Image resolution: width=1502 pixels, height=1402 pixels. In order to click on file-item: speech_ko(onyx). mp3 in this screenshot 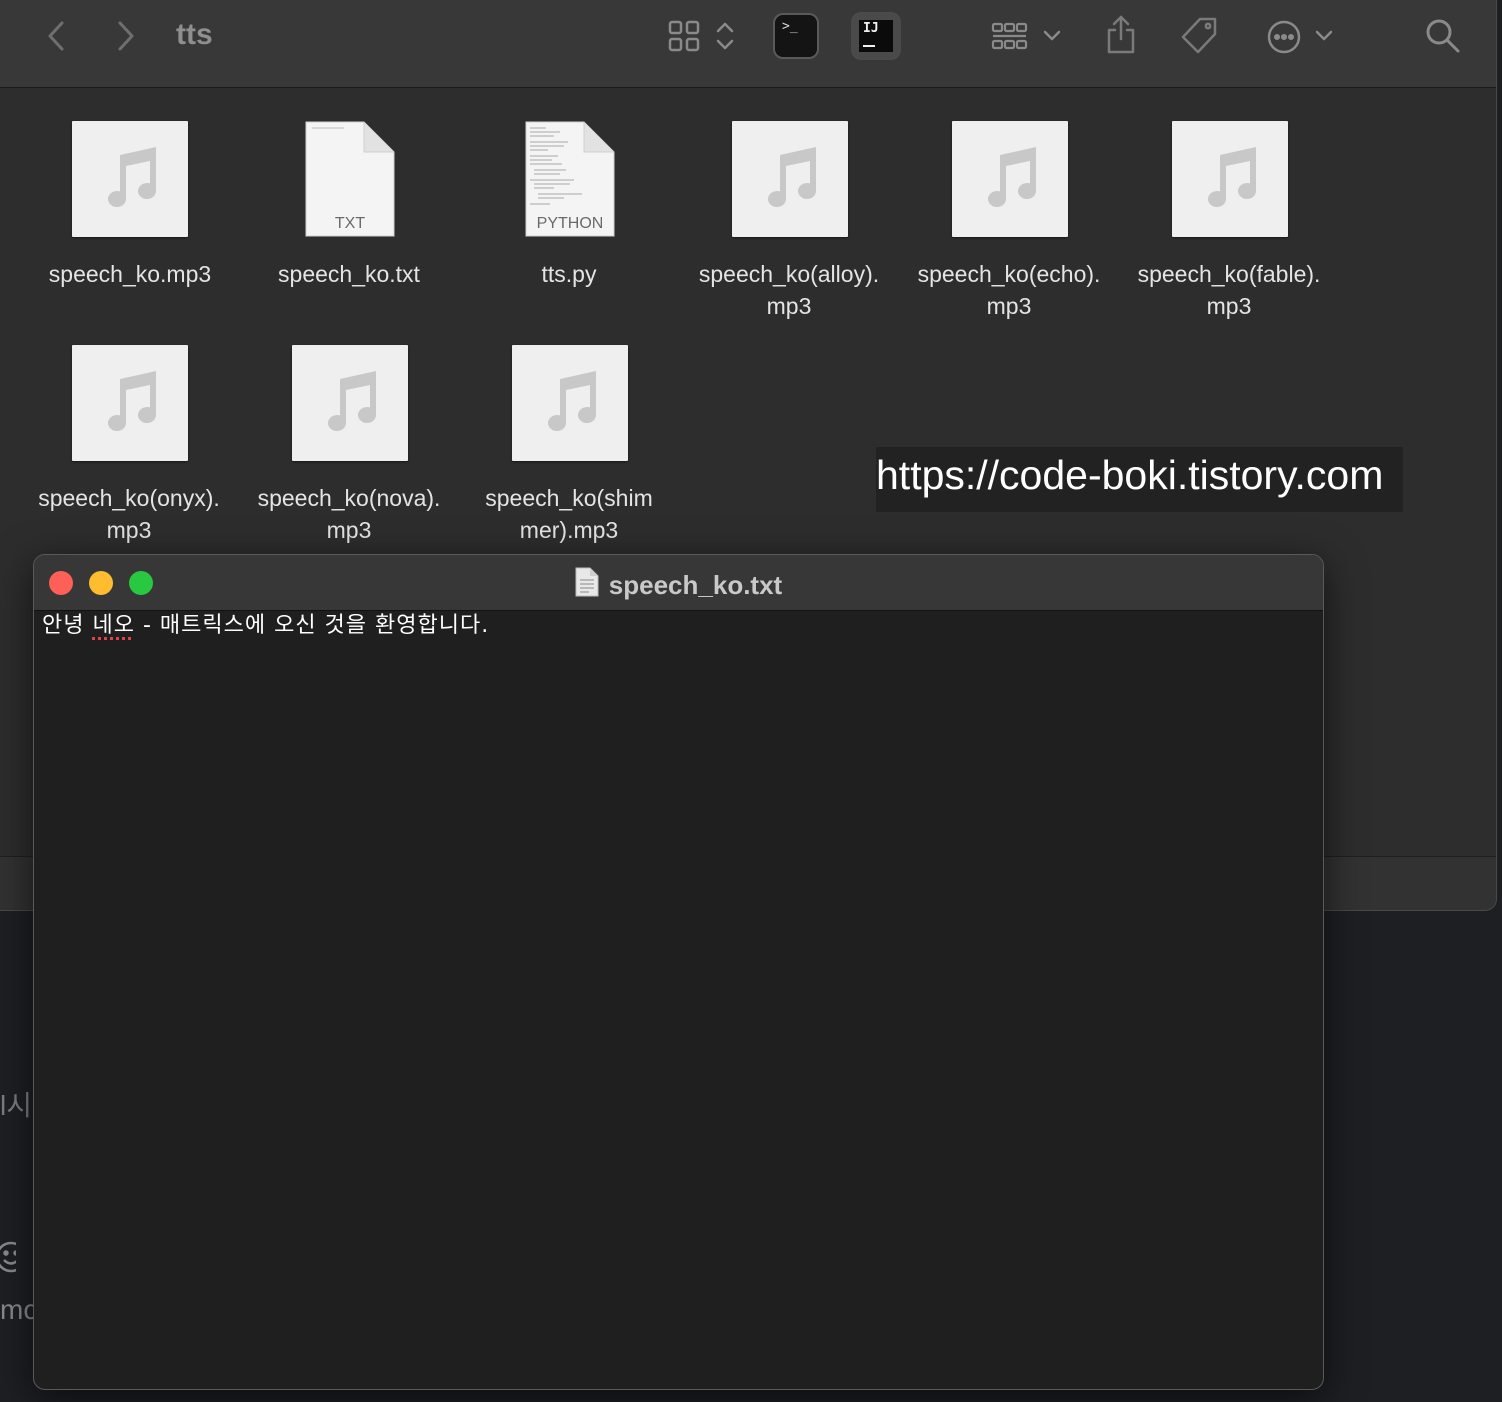, I will do `click(129, 444)`.